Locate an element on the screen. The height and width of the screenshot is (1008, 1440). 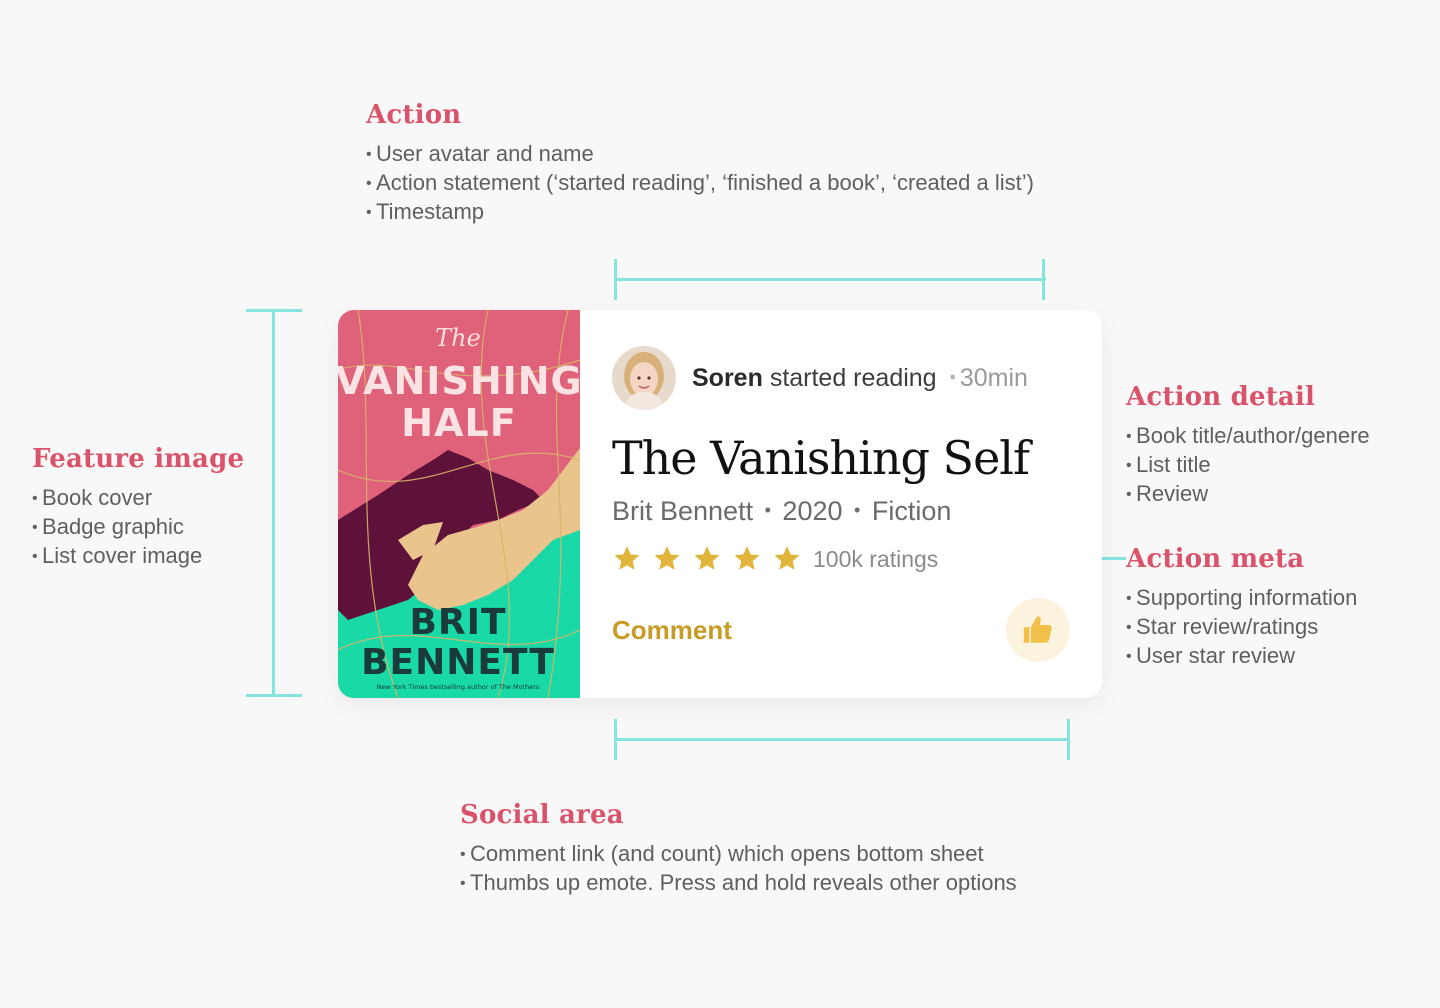
thumbs-up-icon is located at coordinates (1037, 629).